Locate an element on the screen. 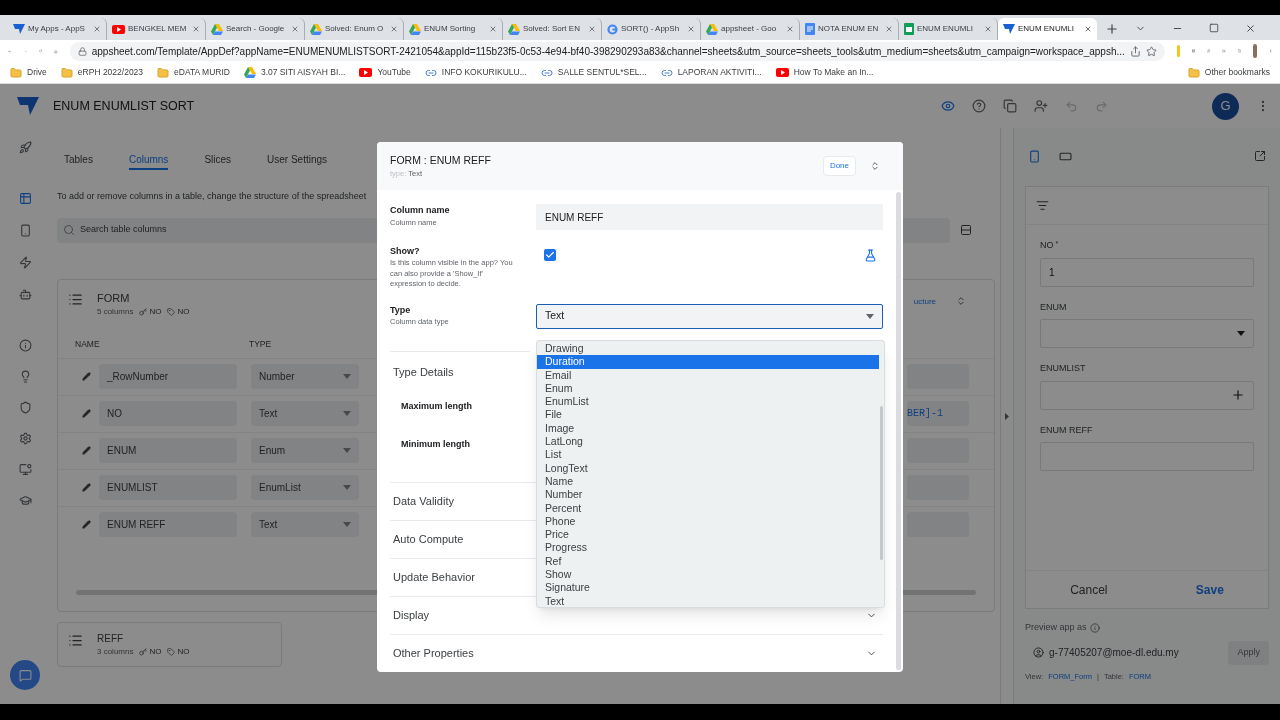 Image resolution: width=1280 pixels, height=720 pixels. preview-icon is located at coordinates (948, 106).